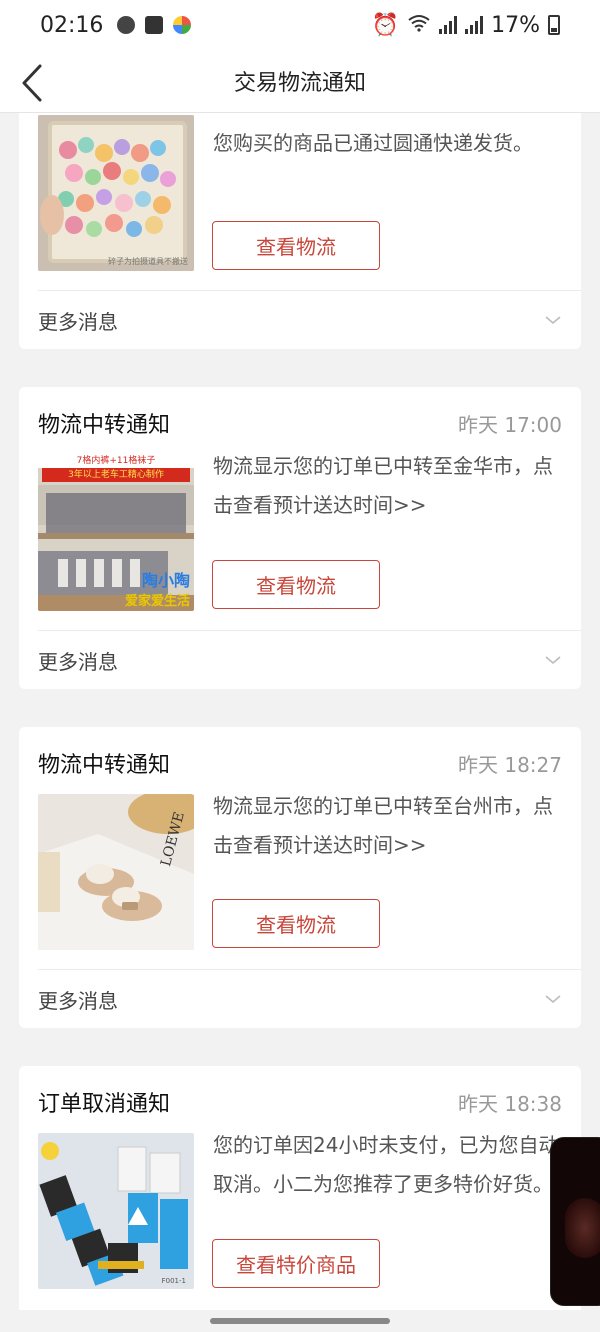  I want to click on signal-icon, so click(448, 25).